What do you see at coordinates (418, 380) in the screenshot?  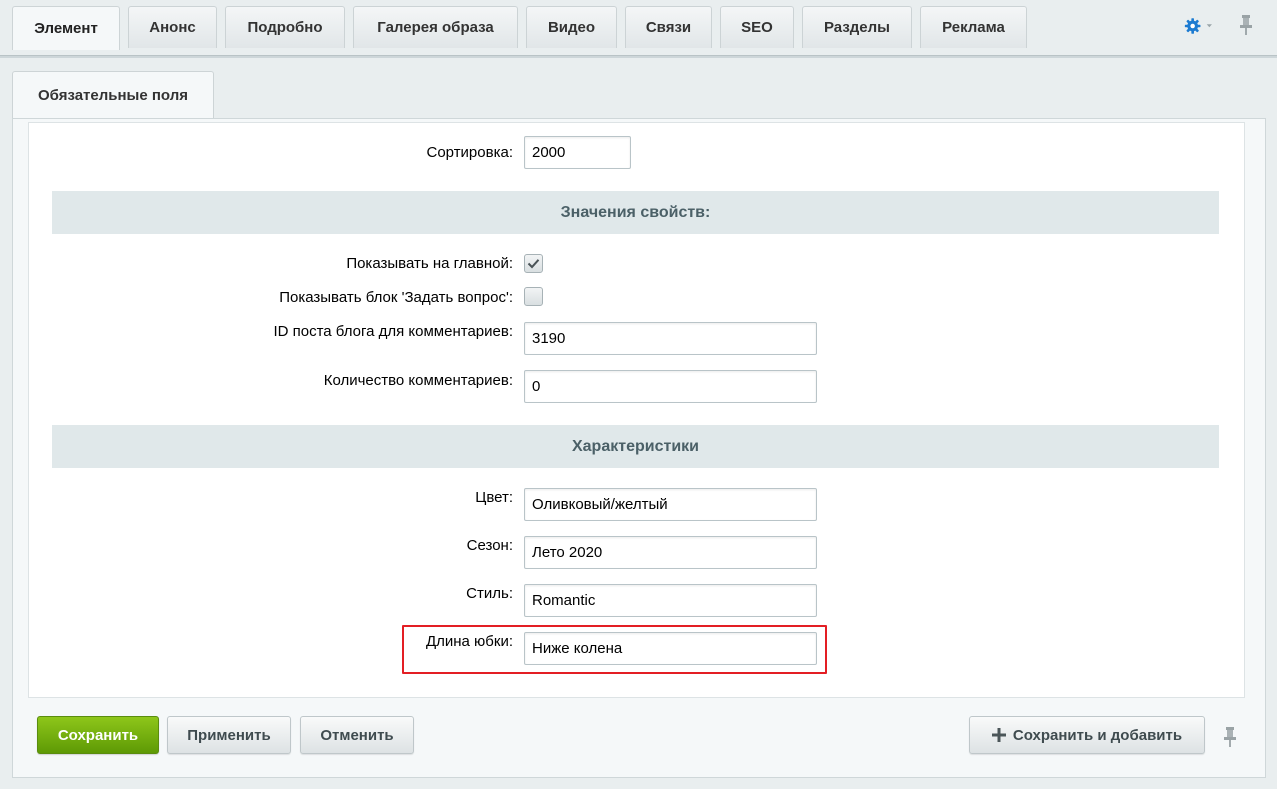 I see `comments-count-label: Количество комментариев:` at bounding box center [418, 380].